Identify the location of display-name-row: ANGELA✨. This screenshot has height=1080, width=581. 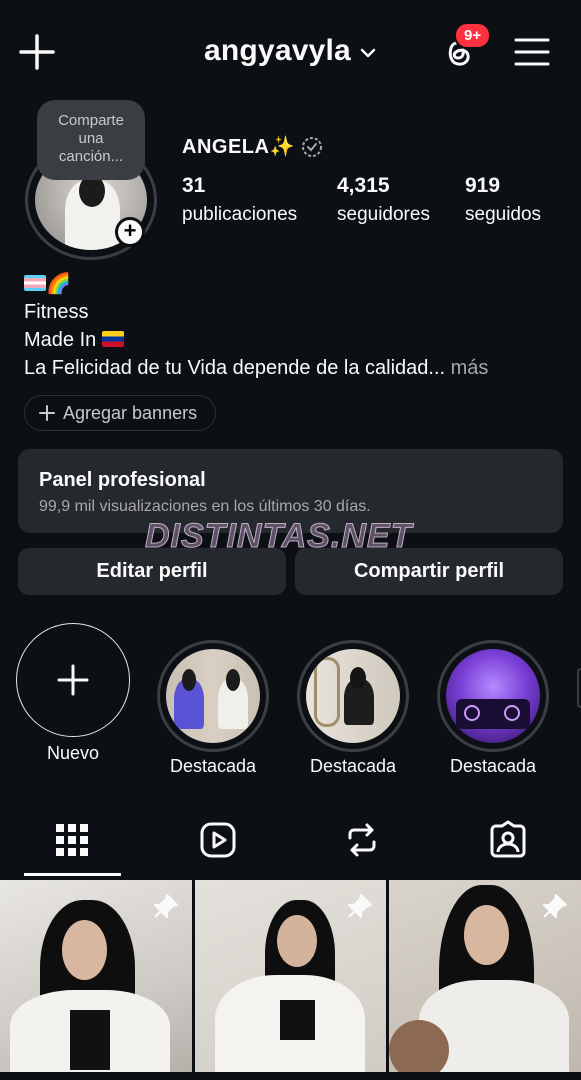
(252, 146).